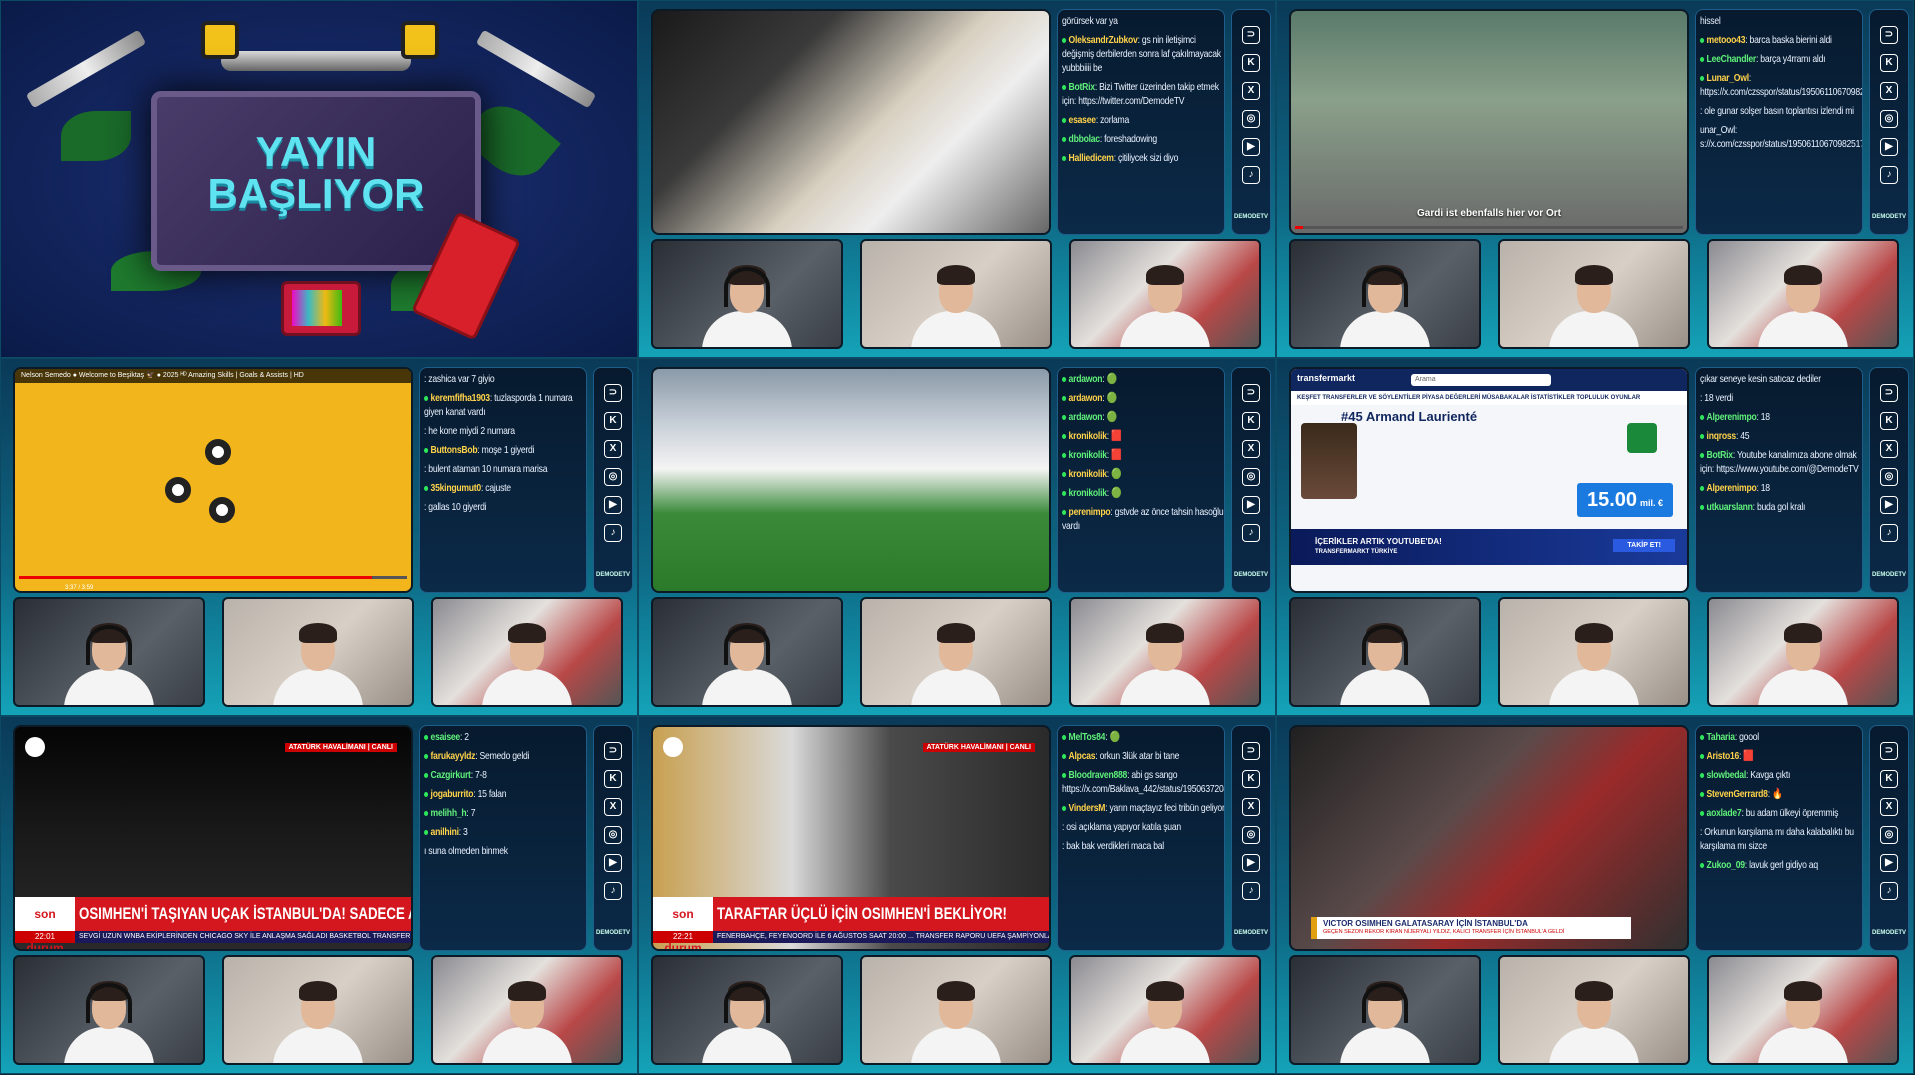 The width and height of the screenshot is (1915, 1075). What do you see at coordinates (1098, 775) in the screenshot?
I see `chat-username: Bloodraven888` at bounding box center [1098, 775].